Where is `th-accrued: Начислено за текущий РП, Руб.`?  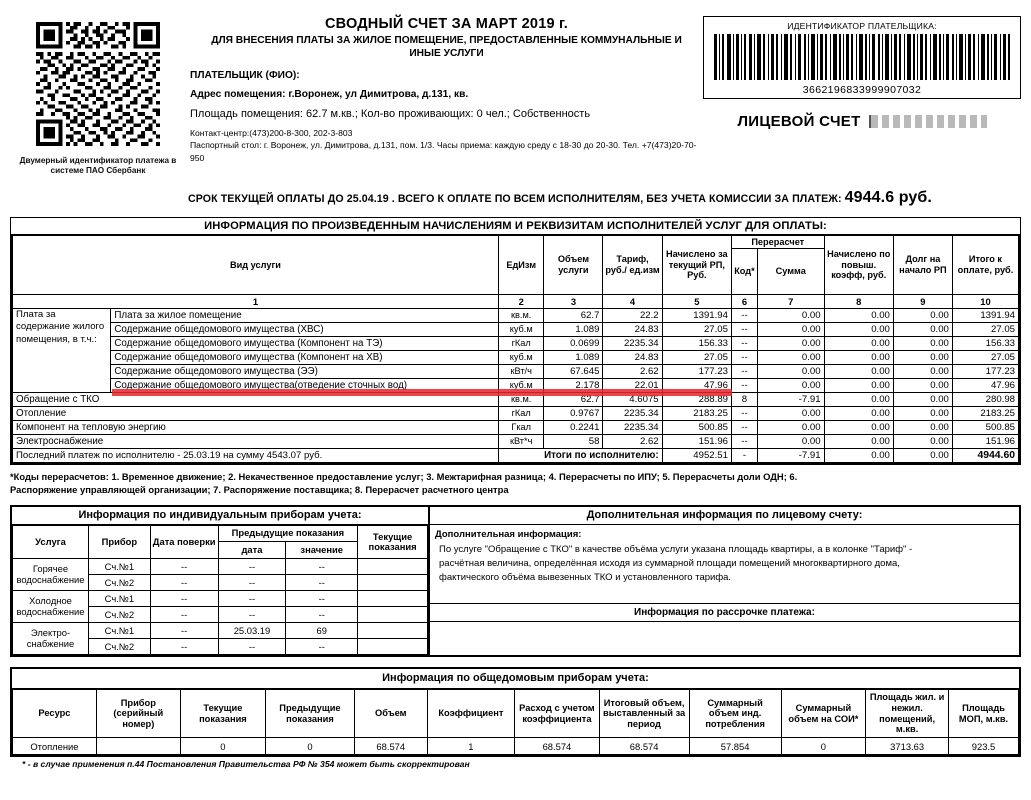 th-accrued: Начислено за текущий РП, Руб. is located at coordinates (696, 264).